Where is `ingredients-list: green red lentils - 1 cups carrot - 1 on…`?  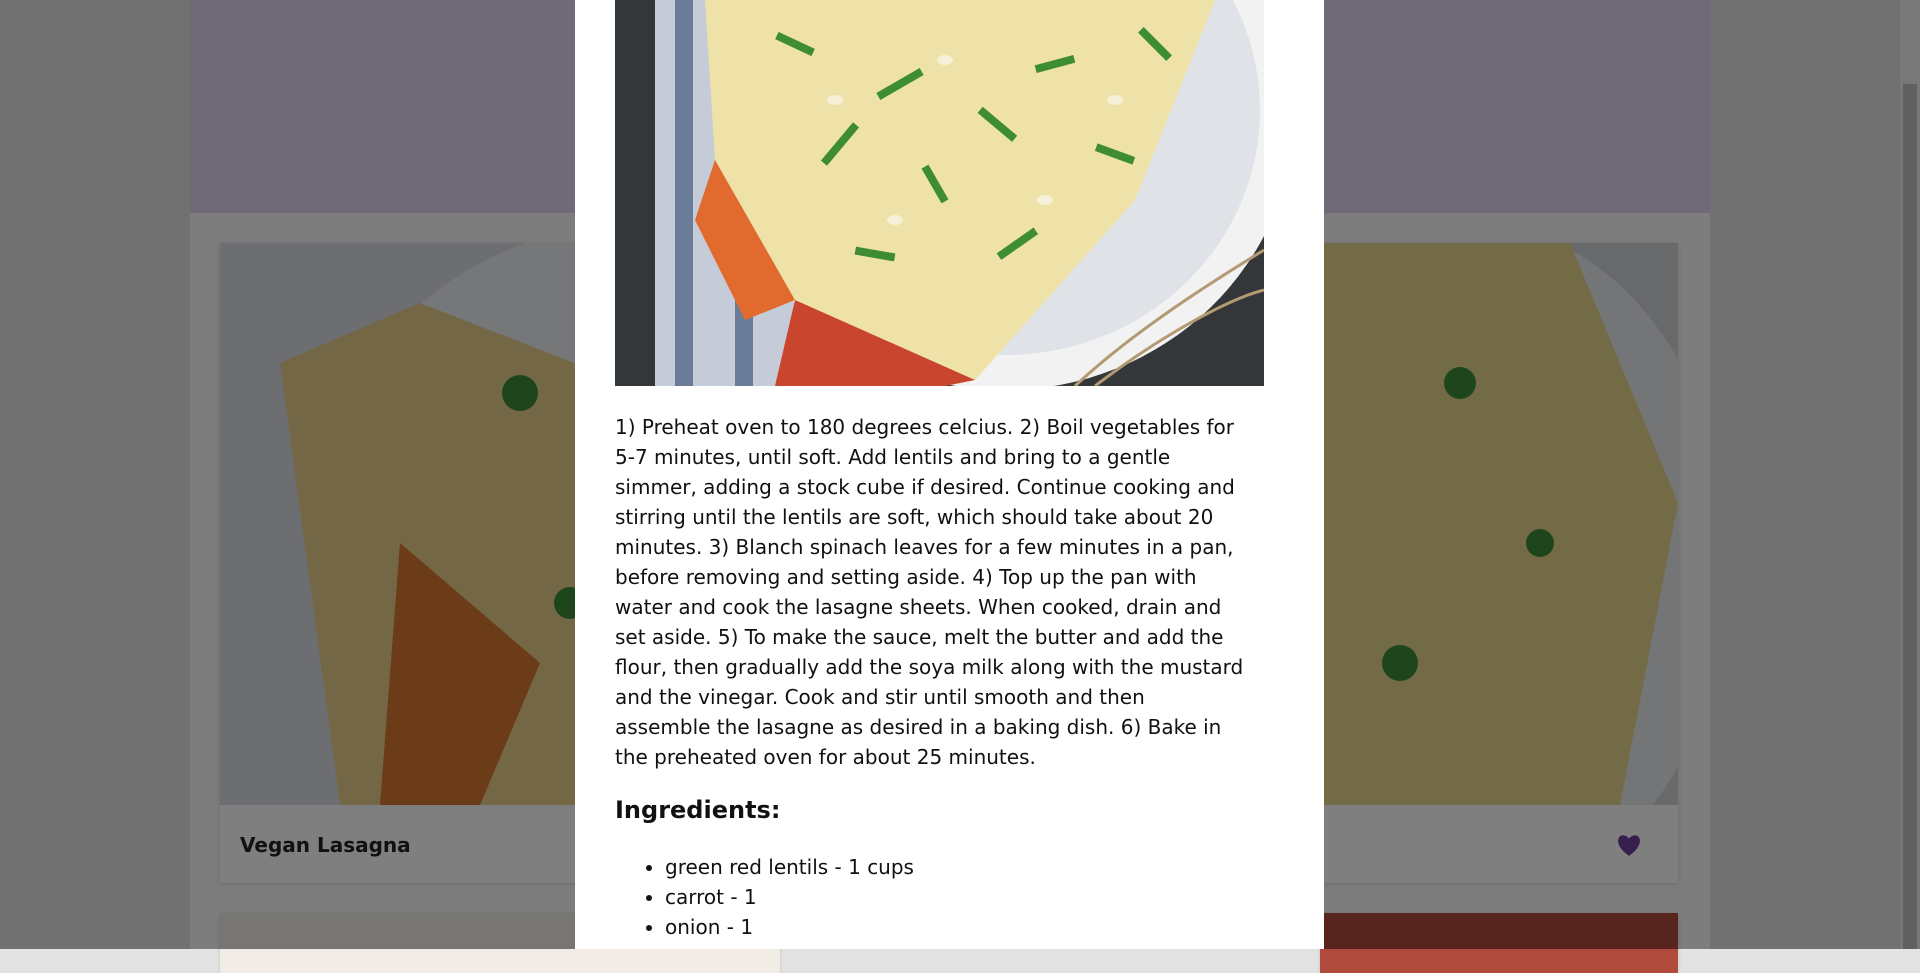 ingredients-list: green red lentils - 1 cups carrot - 1 on… is located at coordinates (764, 897).